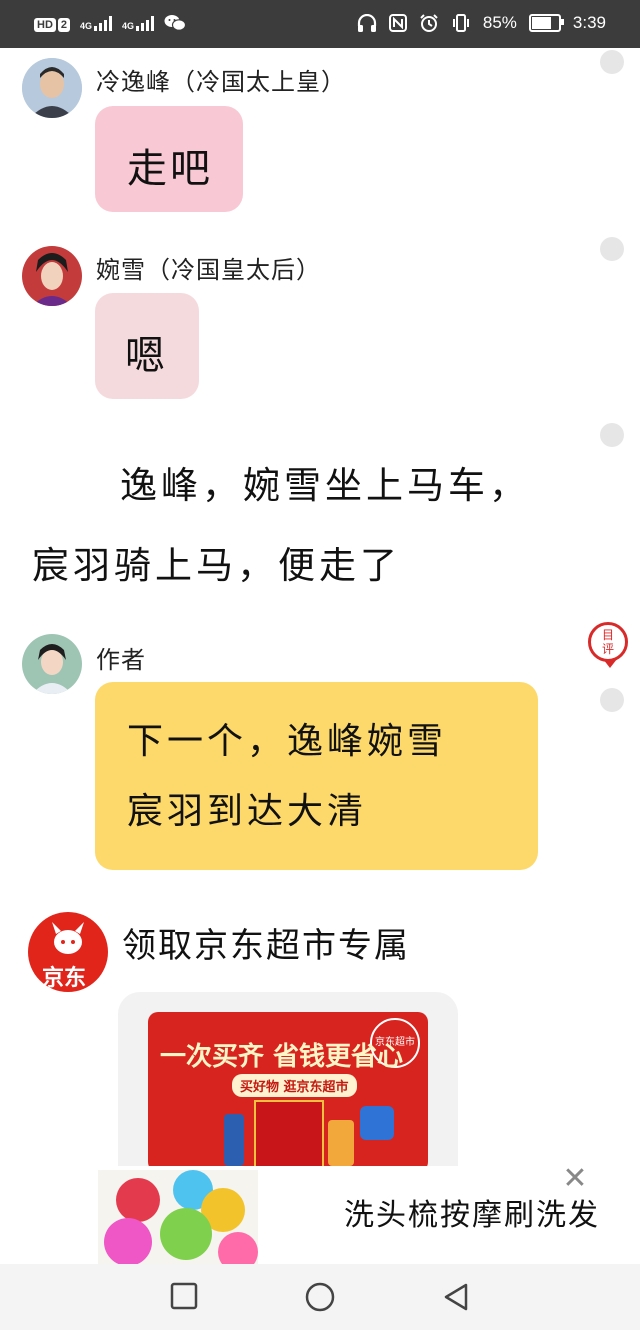 The image size is (640, 1330). I want to click on message-bubble: 嗯, so click(147, 346).